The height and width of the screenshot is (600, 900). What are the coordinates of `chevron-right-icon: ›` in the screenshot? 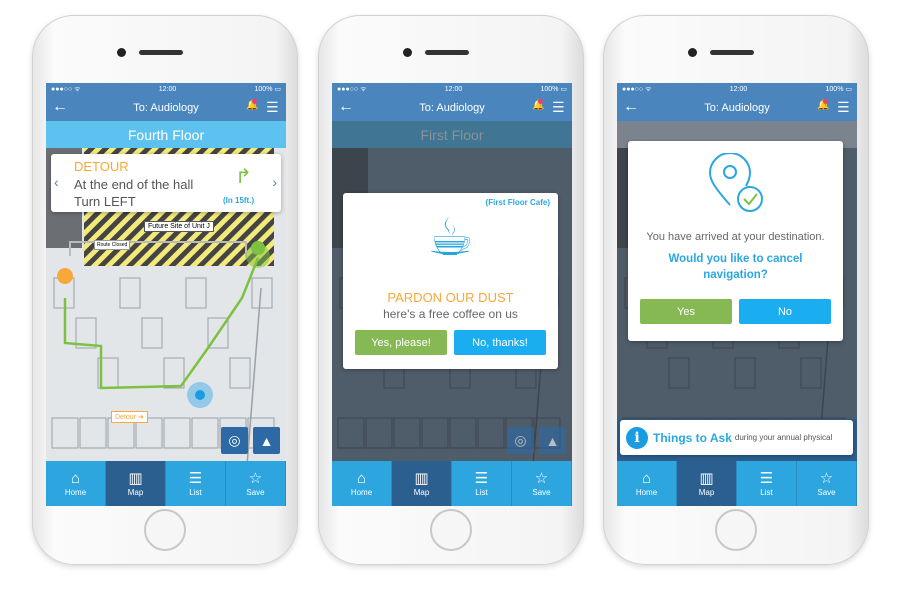 It's located at (274, 182).